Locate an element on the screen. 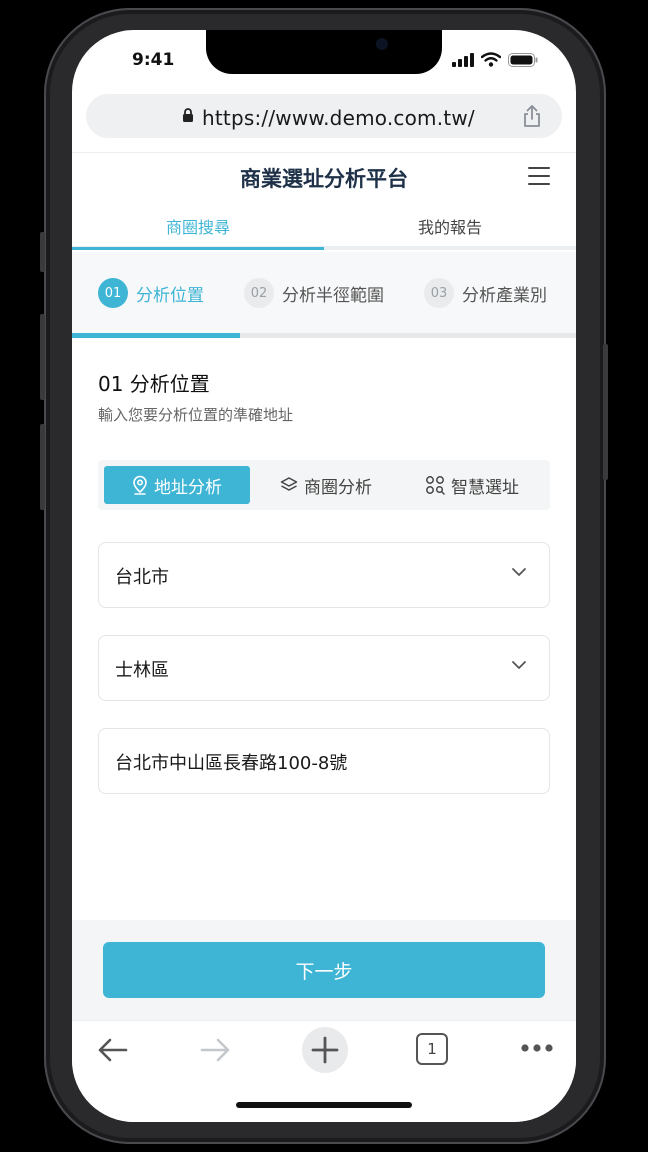 The height and width of the screenshot is (1152, 648). tab-count: 1 is located at coordinates (432, 1049).